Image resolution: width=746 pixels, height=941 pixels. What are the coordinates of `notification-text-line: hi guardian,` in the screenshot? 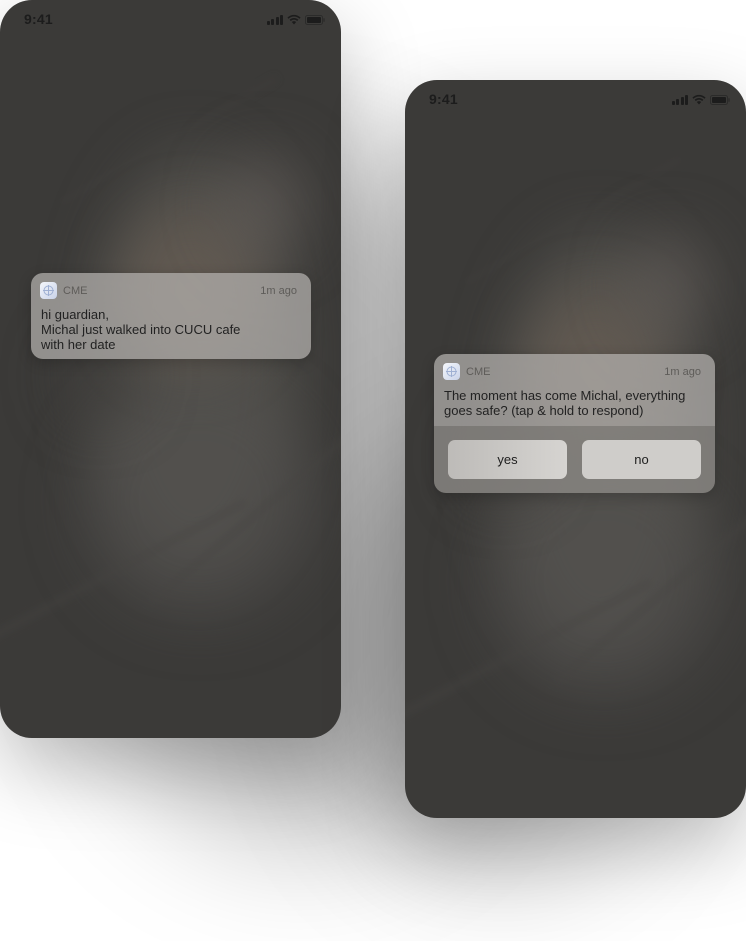 It's located at (75, 314).